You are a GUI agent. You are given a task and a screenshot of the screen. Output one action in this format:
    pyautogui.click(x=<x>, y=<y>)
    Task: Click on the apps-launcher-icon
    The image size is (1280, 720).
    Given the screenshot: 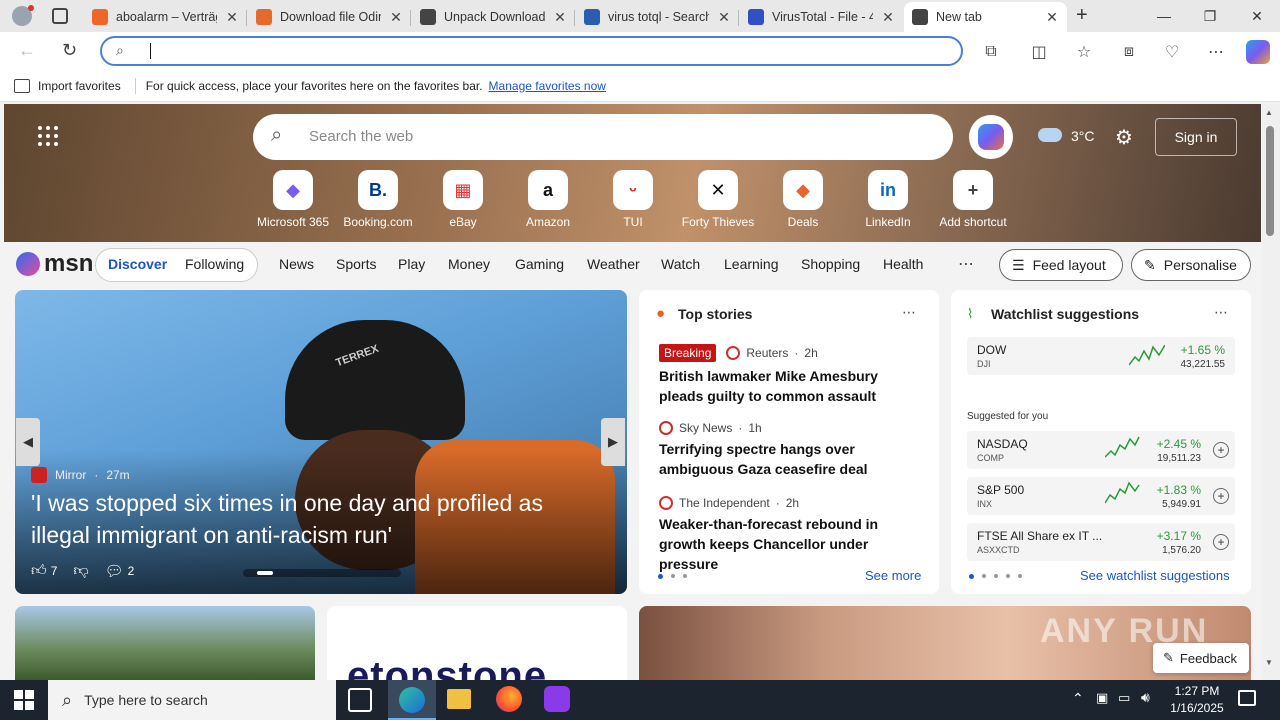 What is the action you would take?
    pyautogui.click(x=48, y=136)
    